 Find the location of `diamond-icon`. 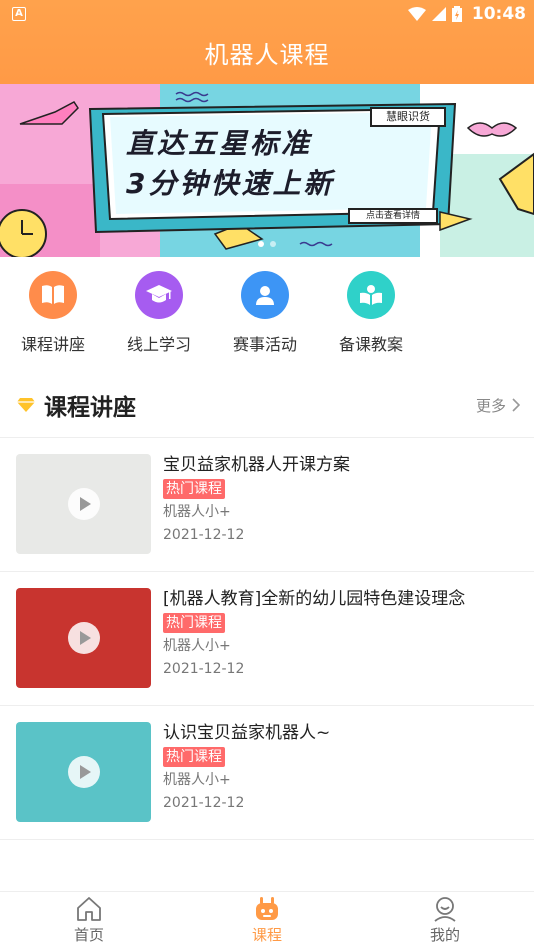

diamond-icon is located at coordinates (26, 405).